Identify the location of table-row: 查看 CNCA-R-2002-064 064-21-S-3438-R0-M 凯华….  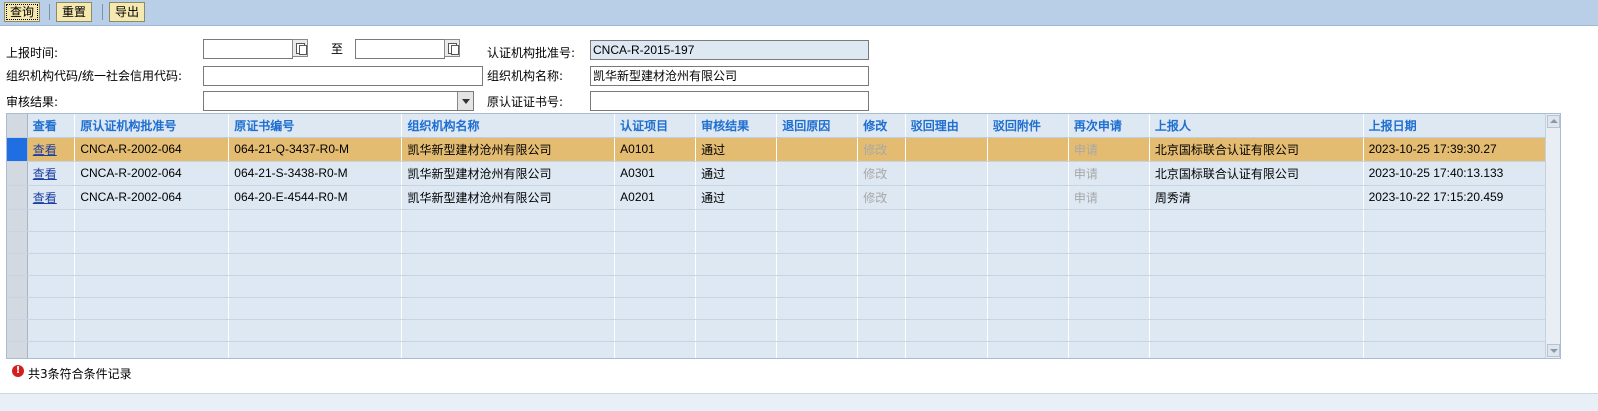
(777, 173).